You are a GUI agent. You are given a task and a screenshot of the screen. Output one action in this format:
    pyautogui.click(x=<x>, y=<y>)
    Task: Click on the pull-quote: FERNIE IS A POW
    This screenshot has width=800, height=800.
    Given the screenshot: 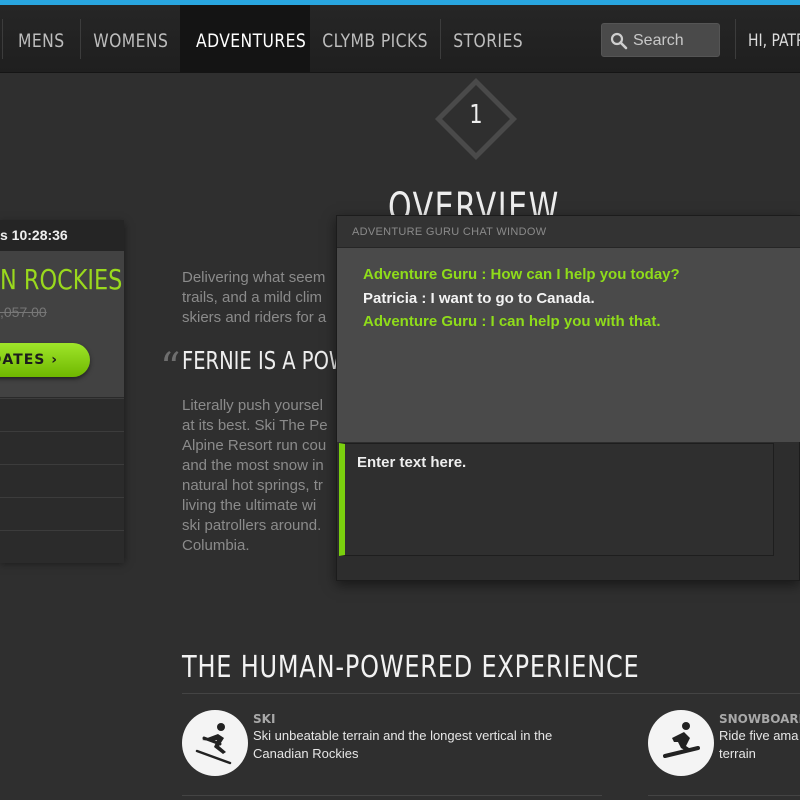 What is the action you would take?
    pyautogui.click(x=265, y=360)
    